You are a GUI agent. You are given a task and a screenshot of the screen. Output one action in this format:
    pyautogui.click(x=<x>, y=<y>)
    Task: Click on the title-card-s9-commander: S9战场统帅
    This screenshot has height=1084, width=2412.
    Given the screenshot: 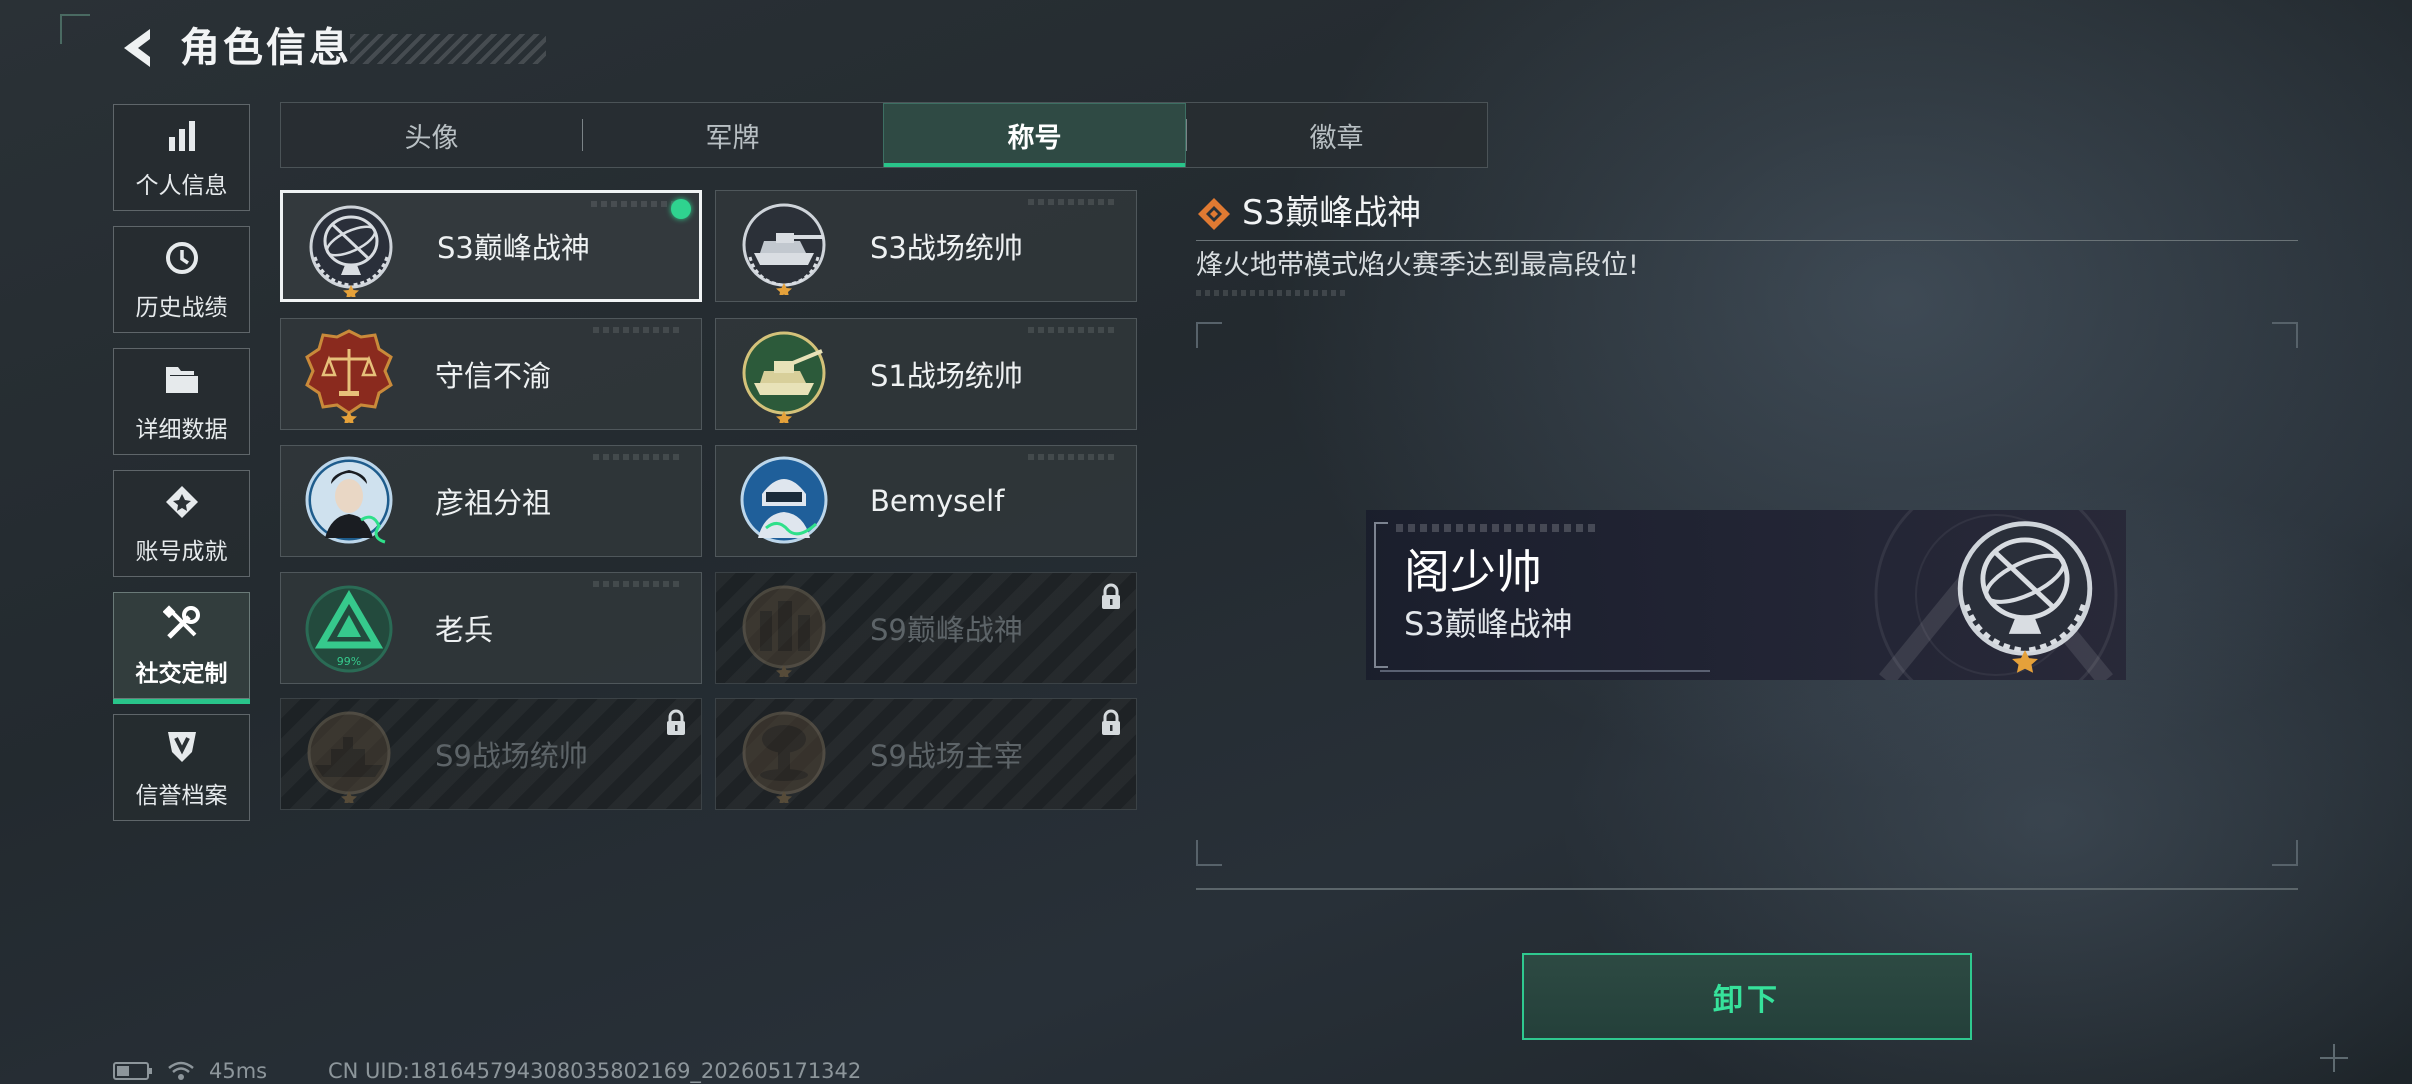 What is the action you would take?
    pyautogui.click(x=491, y=754)
    